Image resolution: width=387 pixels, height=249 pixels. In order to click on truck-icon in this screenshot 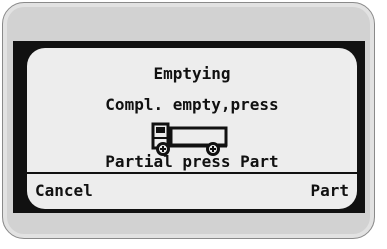, I will do `click(189, 139)`.